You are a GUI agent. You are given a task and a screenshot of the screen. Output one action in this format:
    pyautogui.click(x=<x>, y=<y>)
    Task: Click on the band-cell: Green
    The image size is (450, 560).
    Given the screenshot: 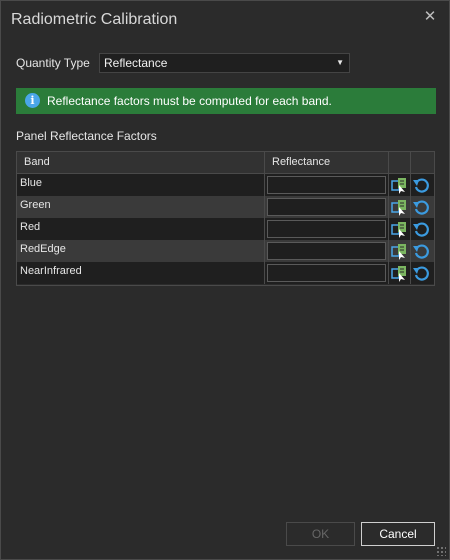 What is the action you would take?
    pyautogui.click(x=141, y=207)
    